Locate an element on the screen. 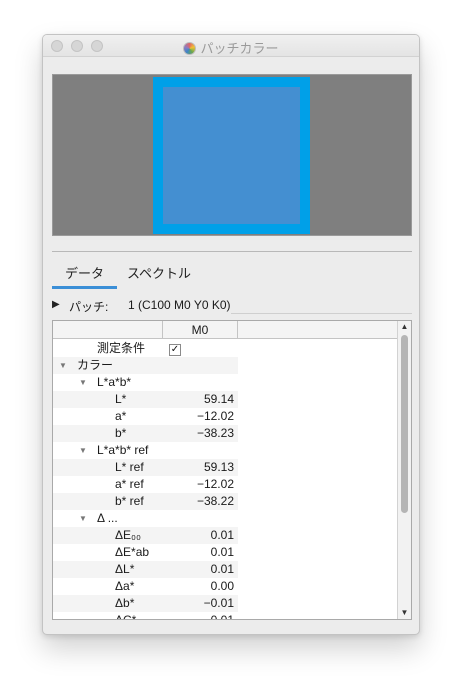 The image size is (463, 687). vertical-scrollbar: ▲ ▼ is located at coordinates (404, 470).